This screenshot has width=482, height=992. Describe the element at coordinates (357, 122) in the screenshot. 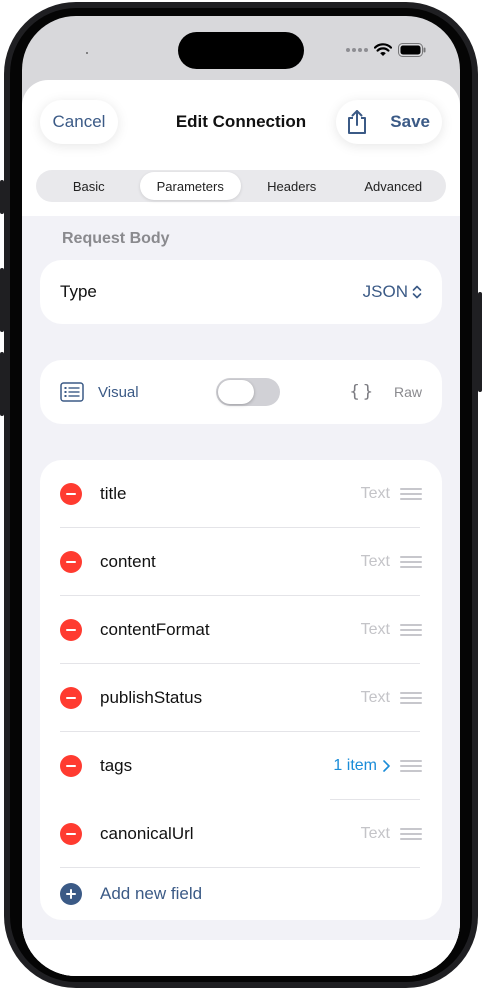

I see `share-icon` at that location.